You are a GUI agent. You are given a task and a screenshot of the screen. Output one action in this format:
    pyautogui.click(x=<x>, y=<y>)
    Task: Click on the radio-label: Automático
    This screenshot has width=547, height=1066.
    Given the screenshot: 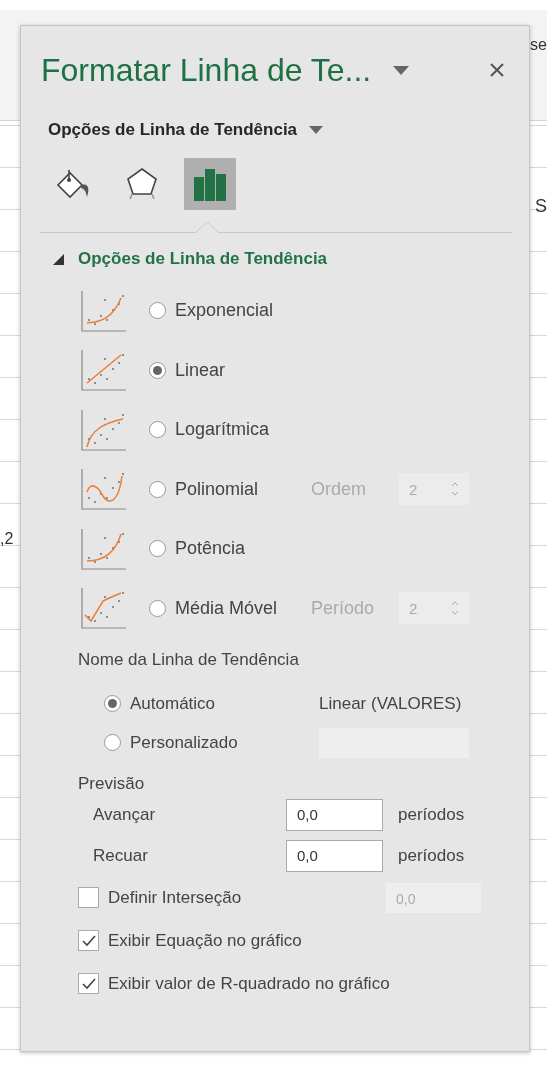 What is the action you would take?
    pyautogui.click(x=224, y=703)
    